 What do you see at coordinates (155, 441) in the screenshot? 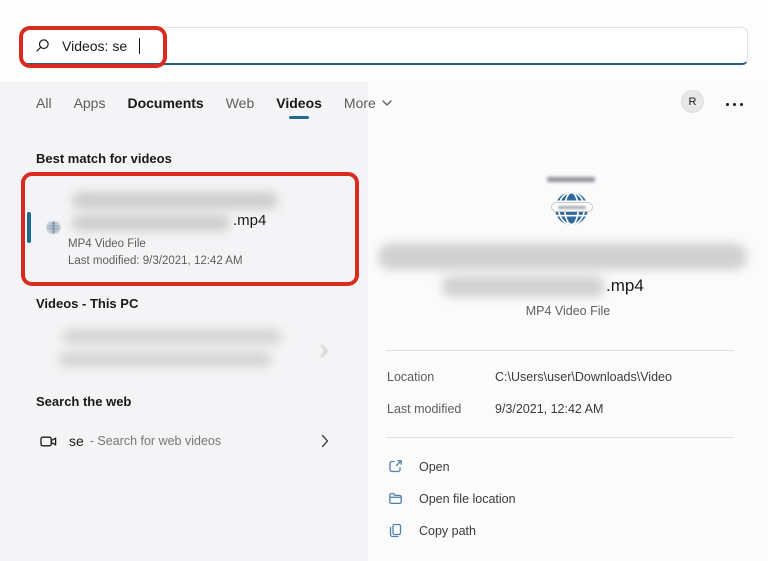
I see `web-search-description: - Search for web videos` at bounding box center [155, 441].